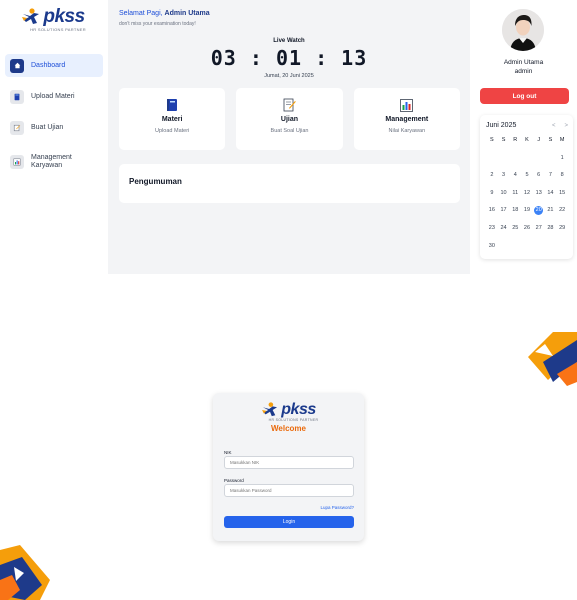 This screenshot has width=577, height=600. I want to click on calendar-day: 17, so click(504, 210).